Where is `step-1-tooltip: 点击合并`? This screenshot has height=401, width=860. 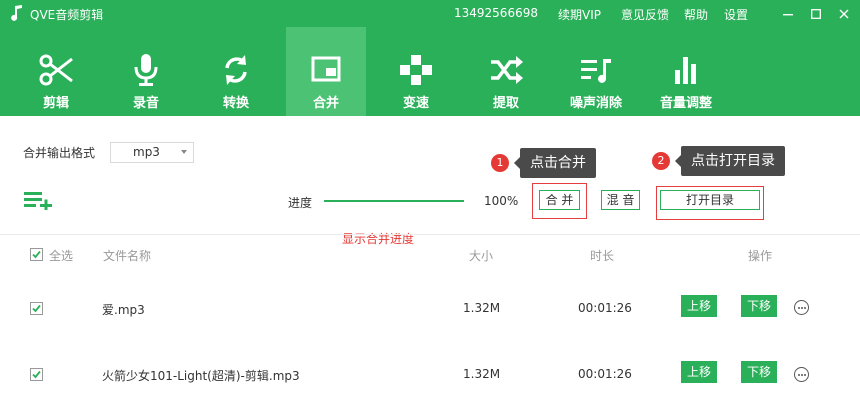 step-1-tooltip: 点击合并 is located at coordinates (555, 163).